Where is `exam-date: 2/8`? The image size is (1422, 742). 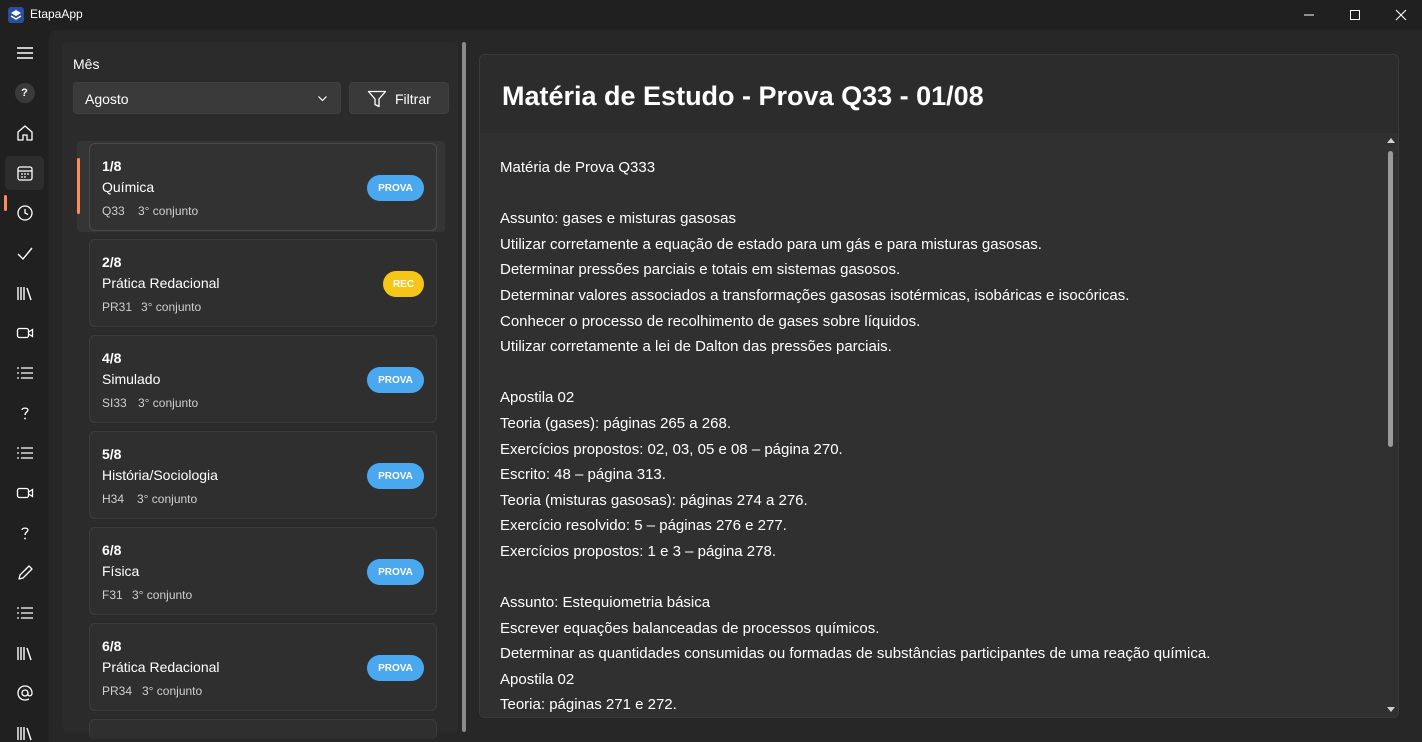 exam-date: 2/8 is located at coordinates (112, 262).